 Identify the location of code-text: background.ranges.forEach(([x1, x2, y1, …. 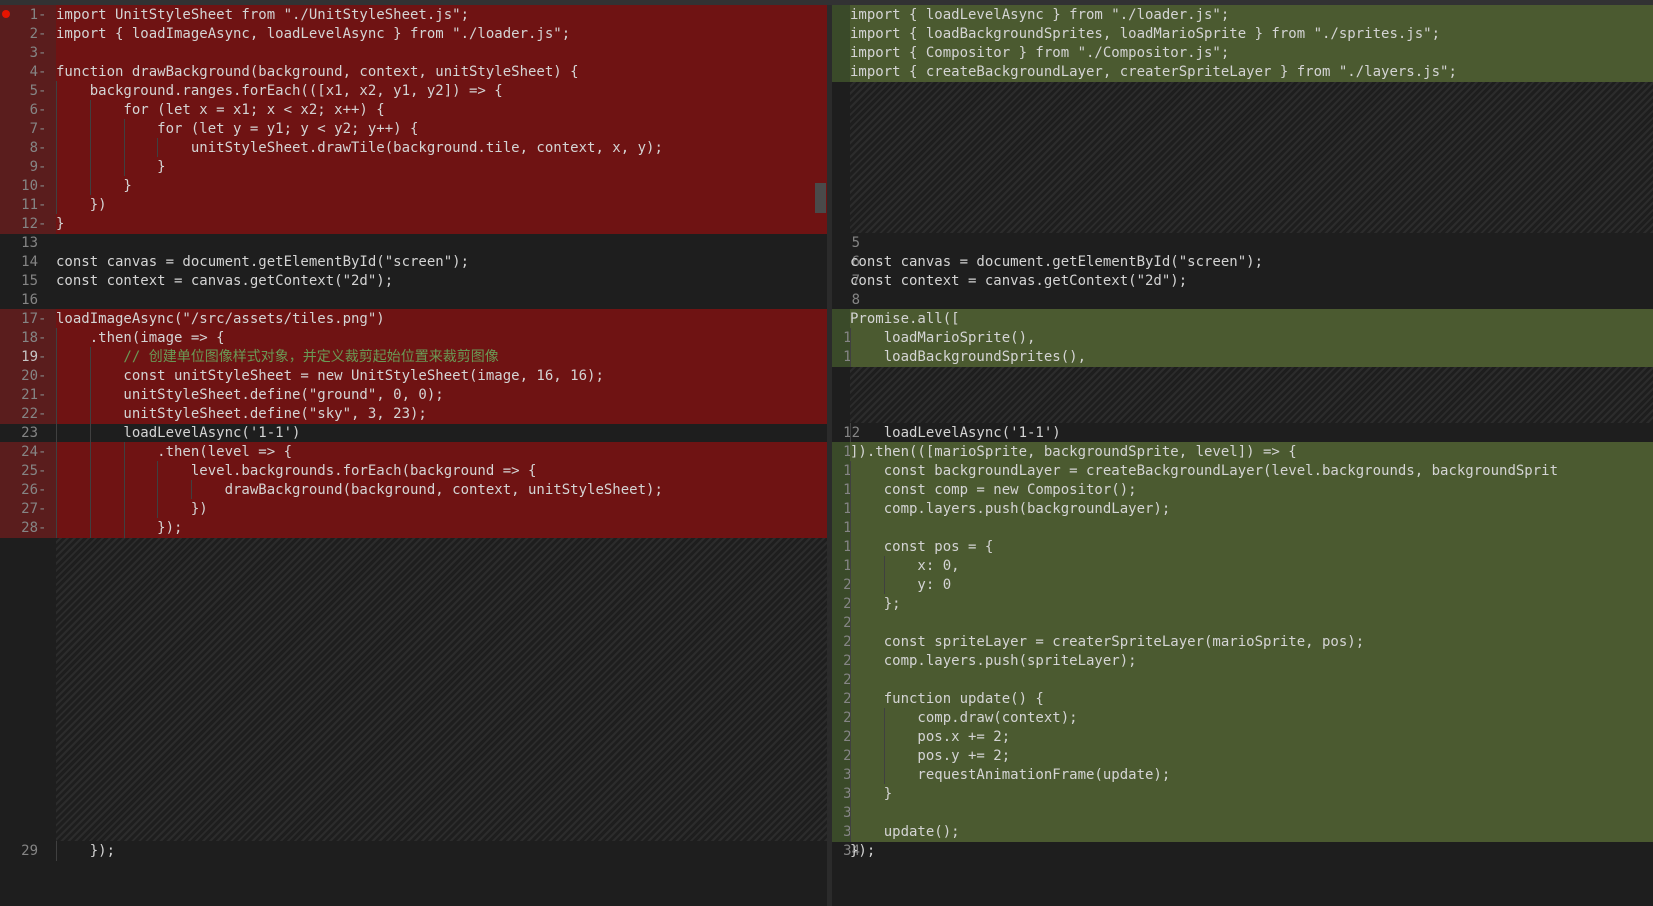
(441, 91).